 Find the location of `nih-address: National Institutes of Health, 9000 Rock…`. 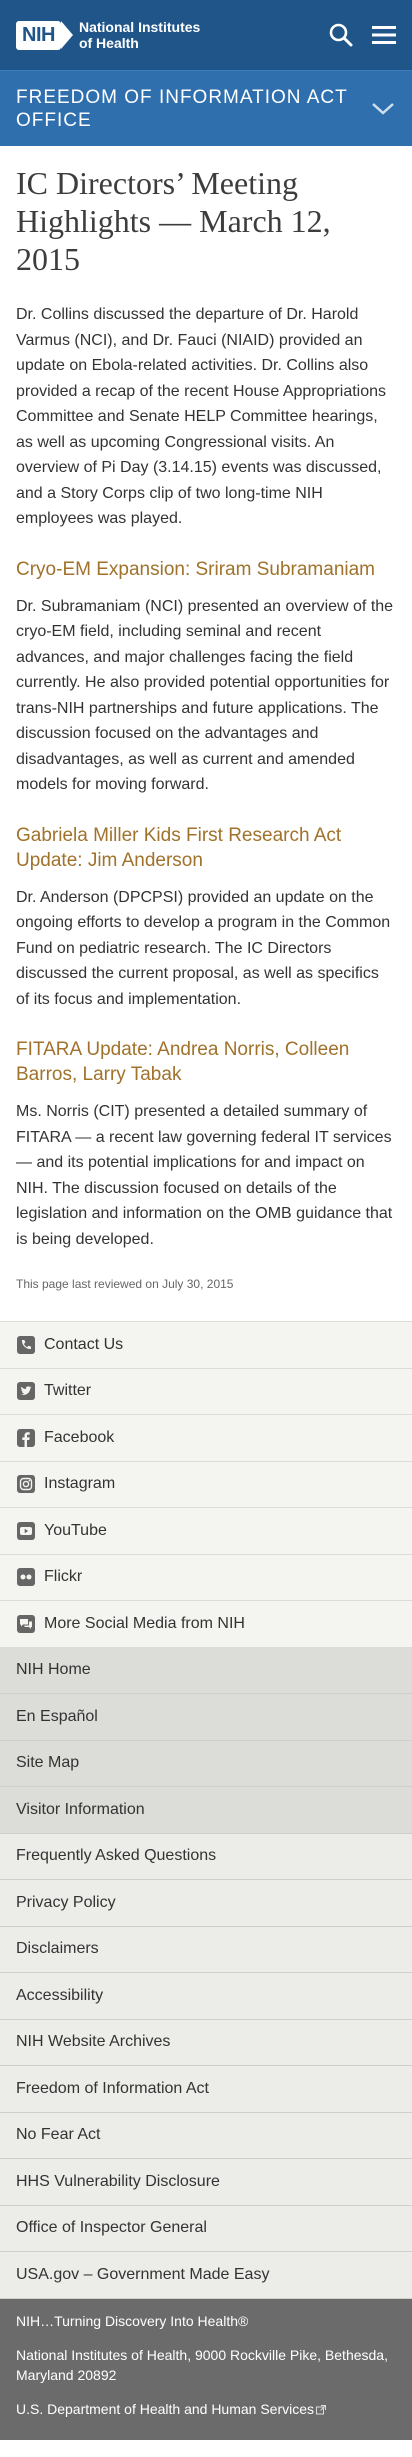

nih-address: National Institutes of Health, 9000 Rock… is located at coordinates (202, 2364).